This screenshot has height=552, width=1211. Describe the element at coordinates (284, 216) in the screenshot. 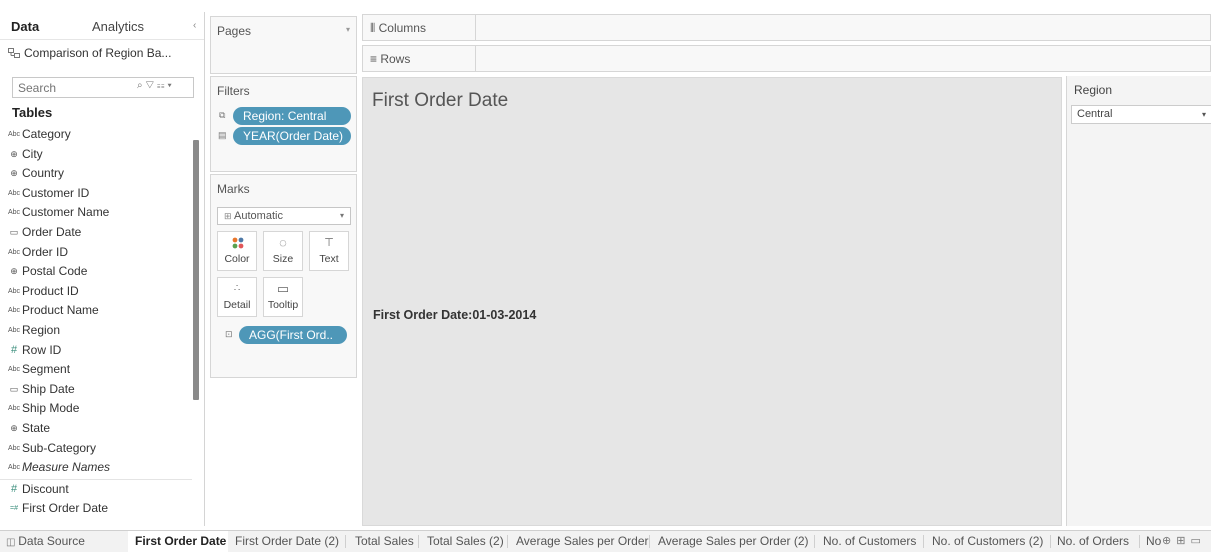

I see `mark-type-select: ⊞ Automatic ▾` at that location.